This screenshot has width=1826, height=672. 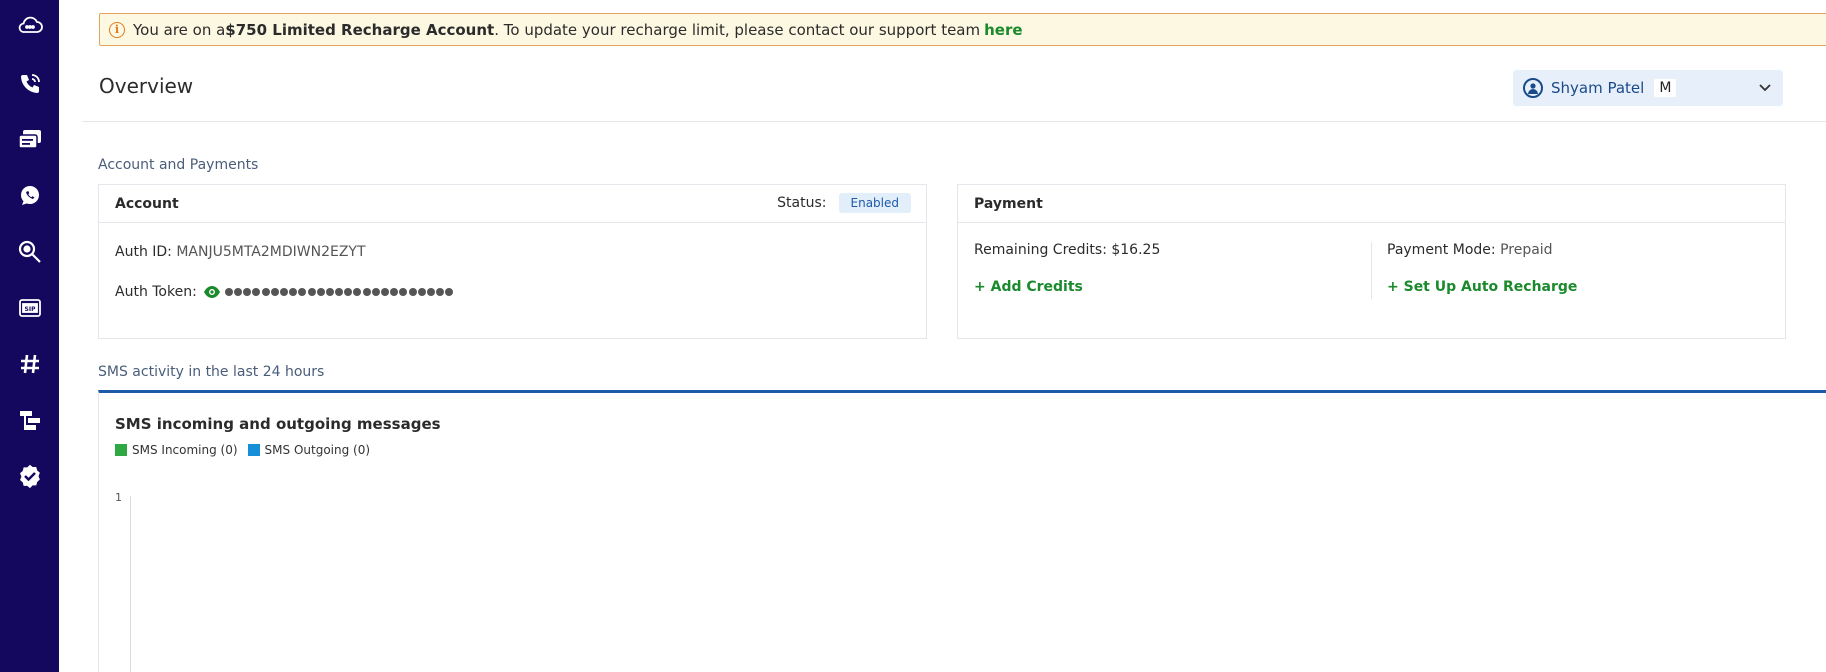 I want to click on messages-icon, so click(x=30, y=140).